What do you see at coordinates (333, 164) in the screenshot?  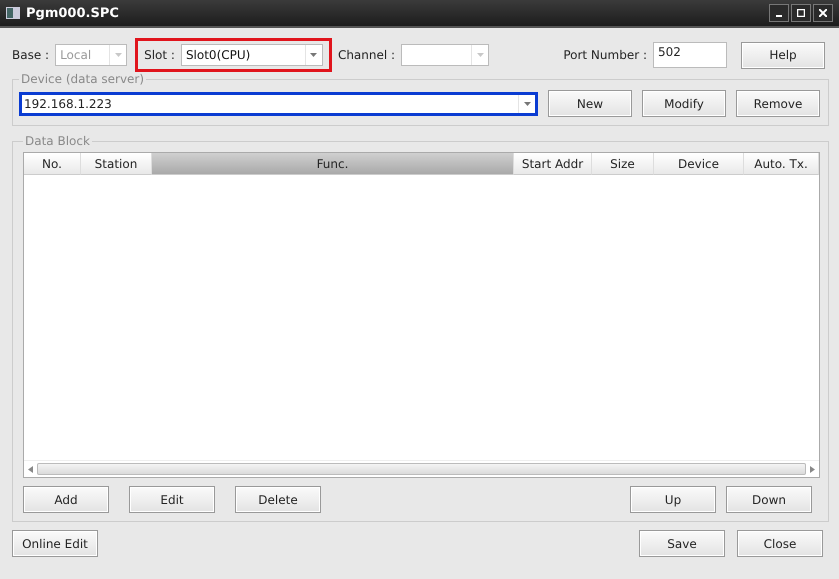 I see `column-header: Func.` at bounding box center [333, 164].